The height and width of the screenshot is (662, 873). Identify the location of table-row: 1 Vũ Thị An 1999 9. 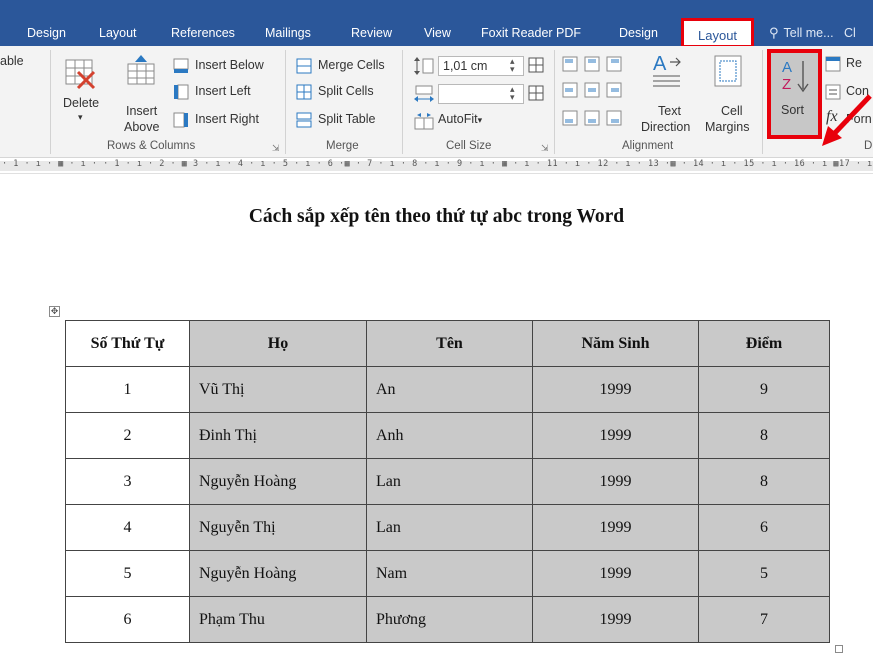
(447, 389).